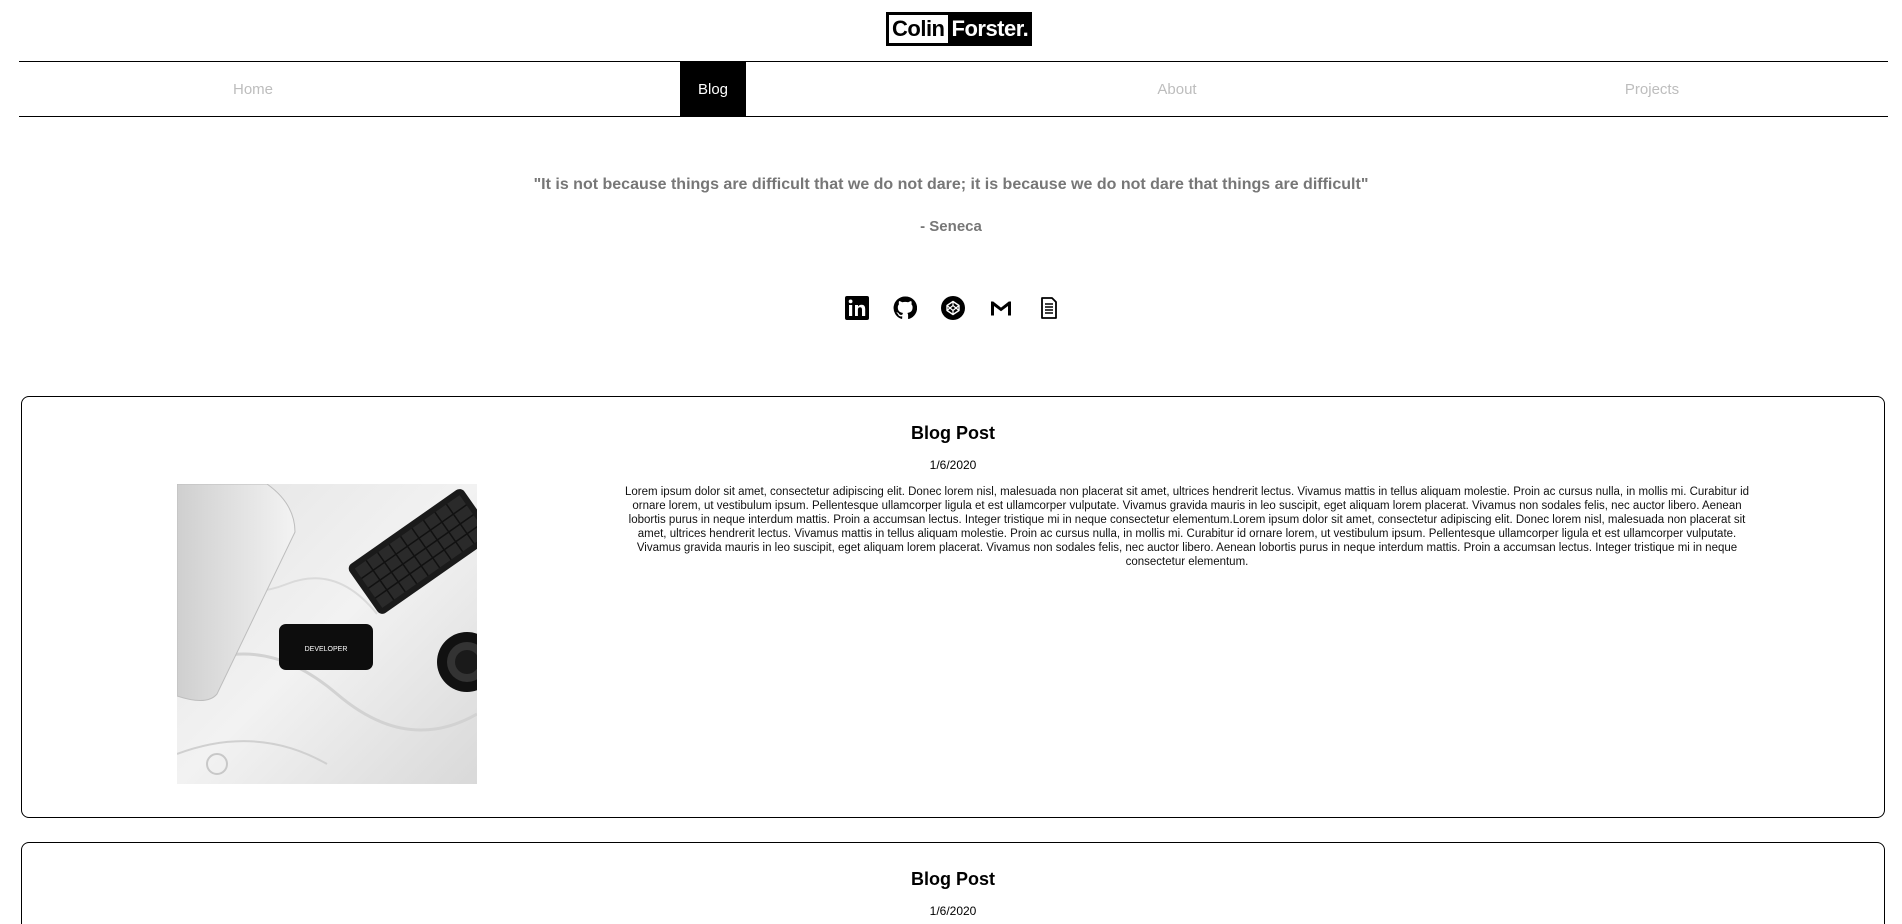 This screenshot has height=924, width=1902. I want to click on github-icon, so click(905, 308).